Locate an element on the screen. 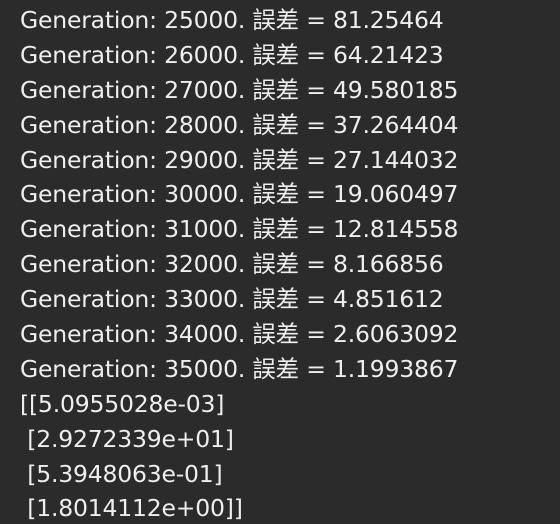 This screenshot has height=524, width=560. log-line-gen-30000: Generation: 30000. 誤差 = 19.060497 is located at coordinates (239, 194).